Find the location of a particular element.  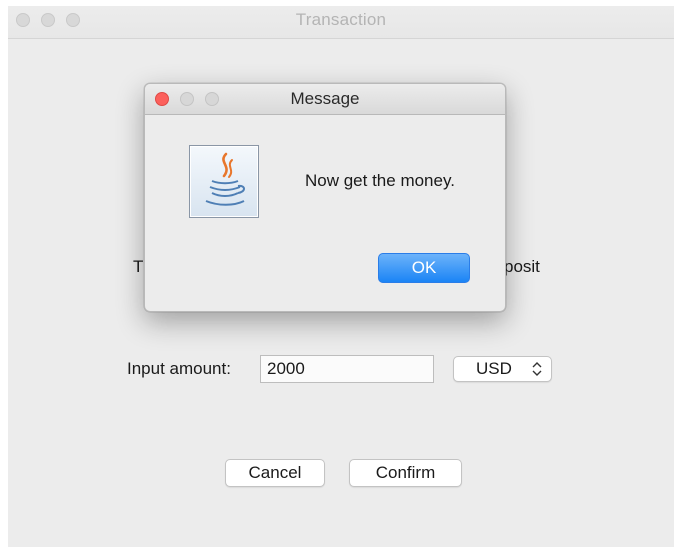

window-title: Transaction is located at coordinates (341, 19).